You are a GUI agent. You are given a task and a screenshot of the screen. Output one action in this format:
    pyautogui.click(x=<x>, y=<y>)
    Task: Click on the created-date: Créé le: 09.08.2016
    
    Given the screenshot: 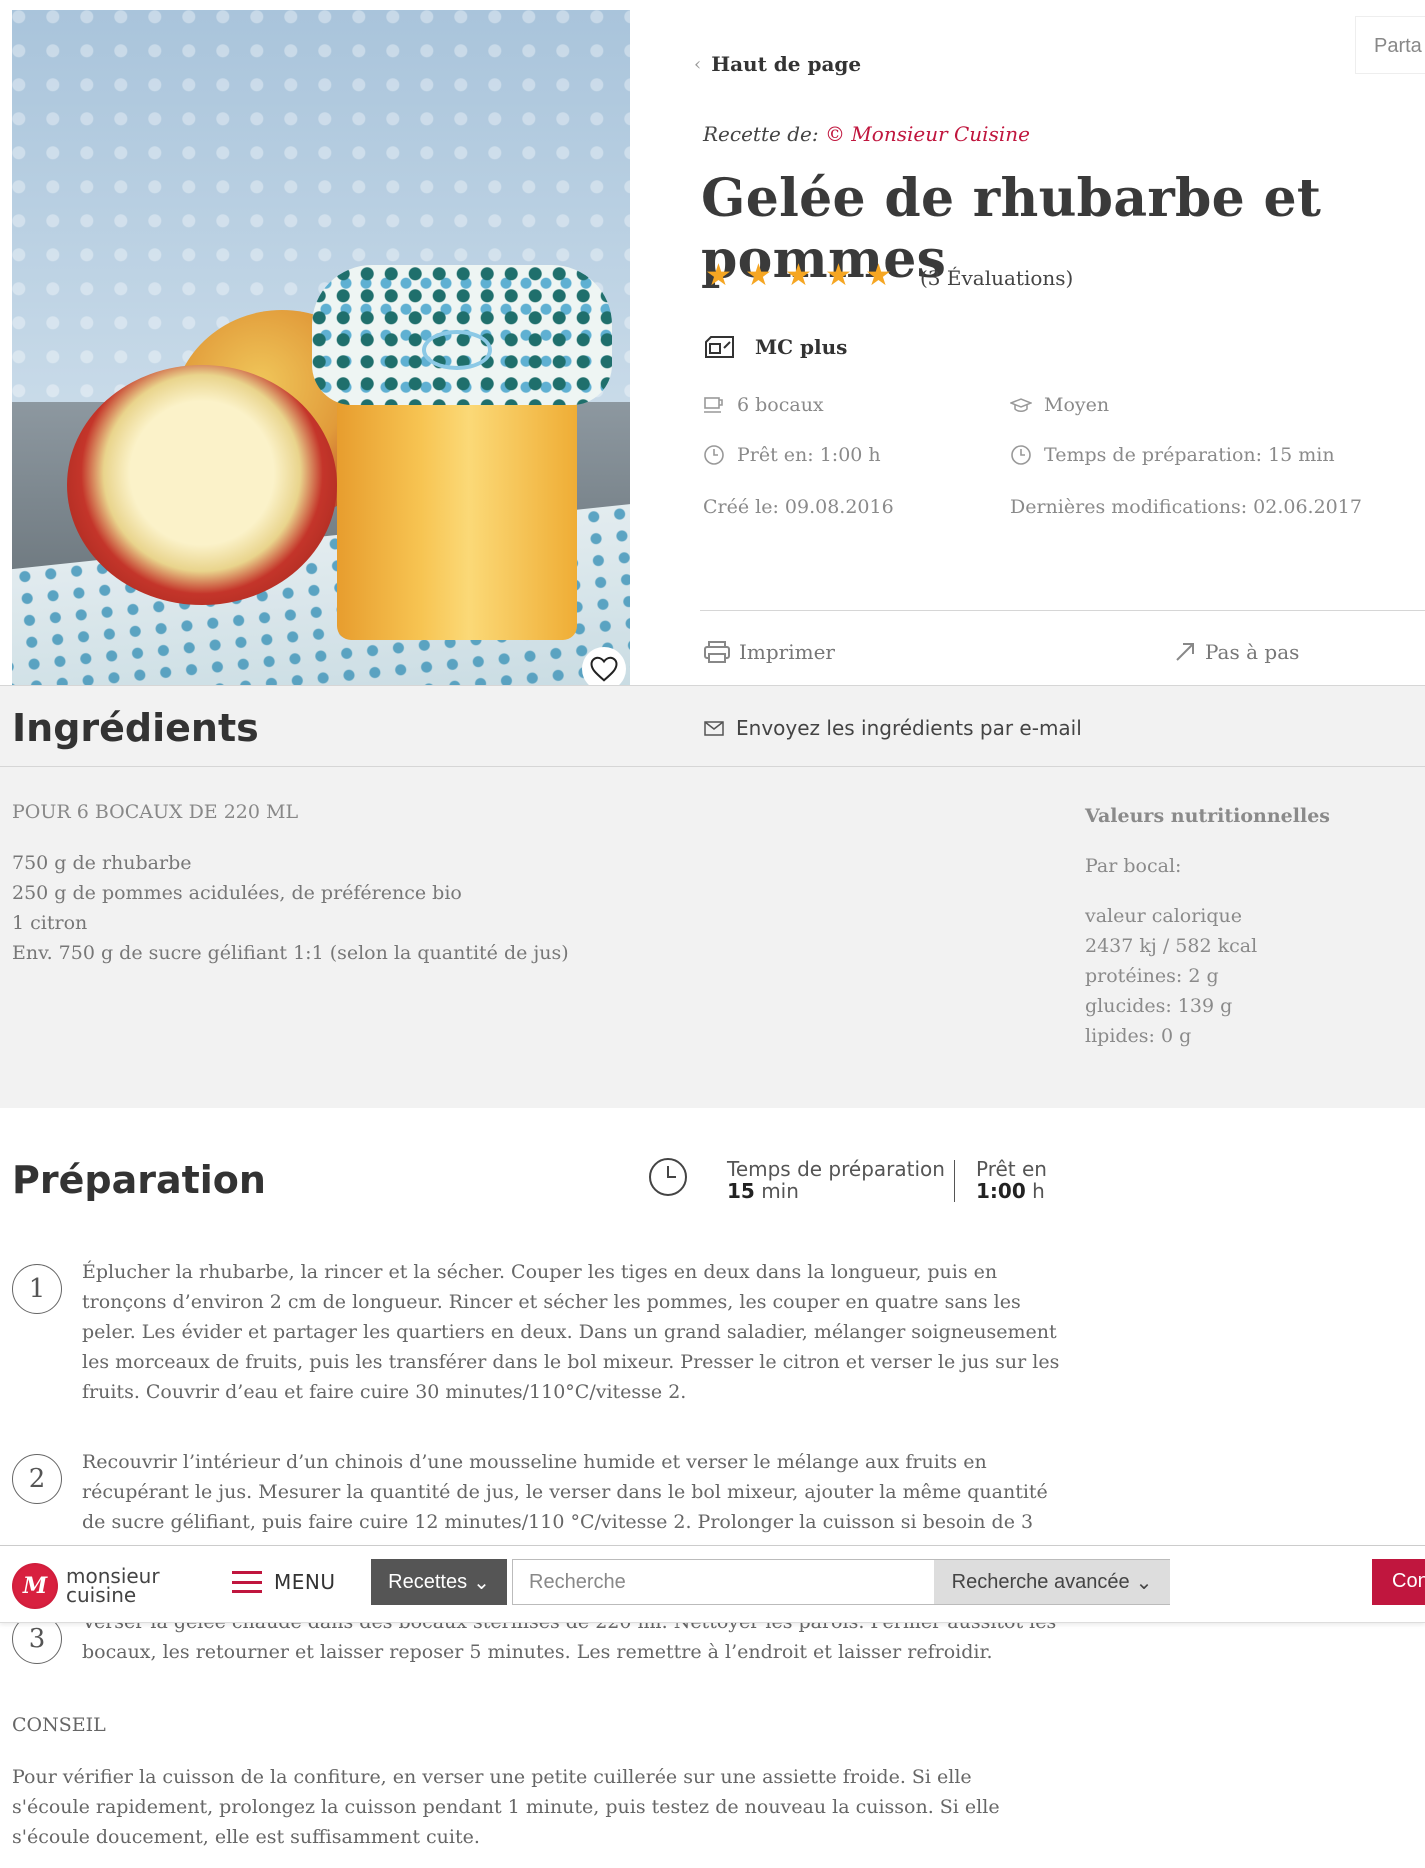 What is the action you would take?
    pyautogui.click(x=798, y=507)
    